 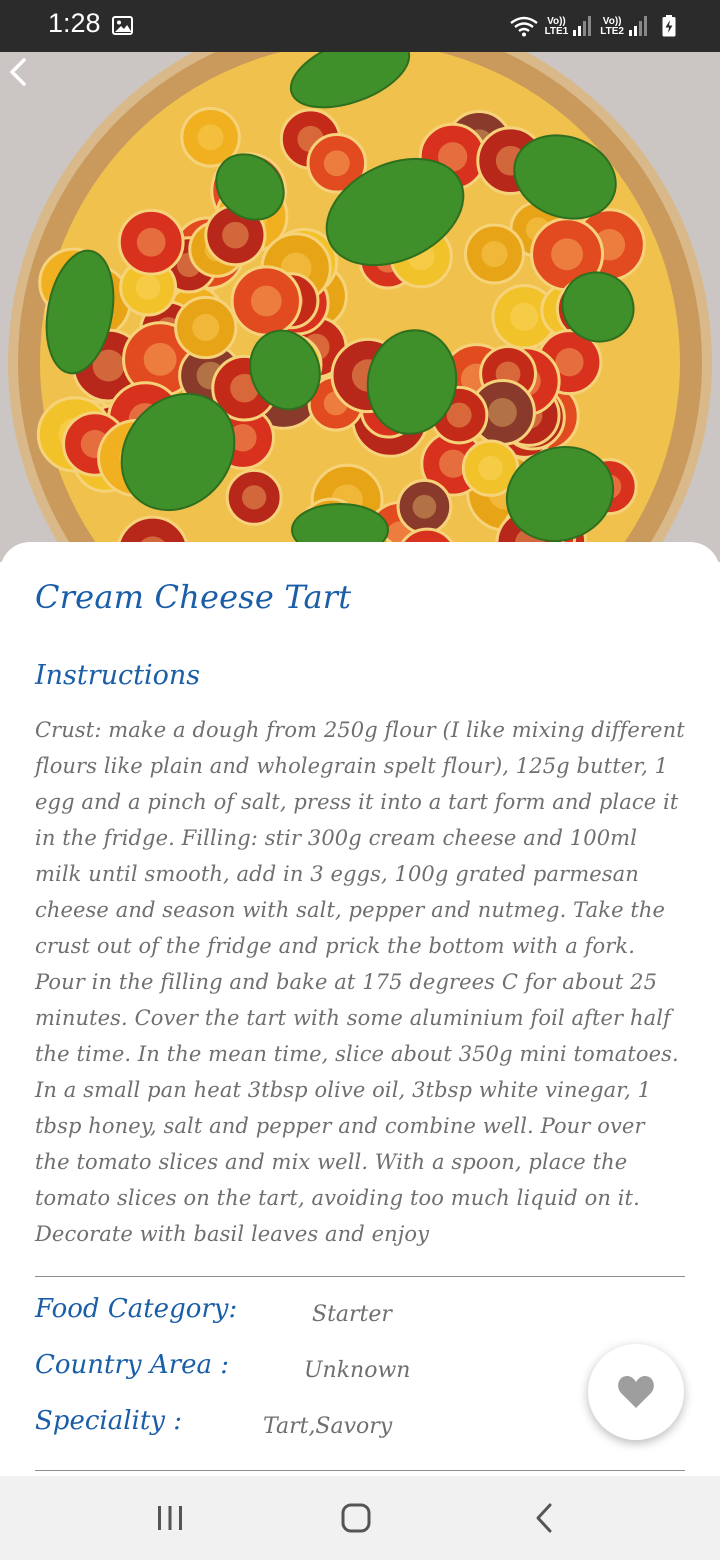 What do you see at coordinates (136, 1309) in the screenshot?
I see `category-label: Food Category:` at bounding box center [136, 1309].